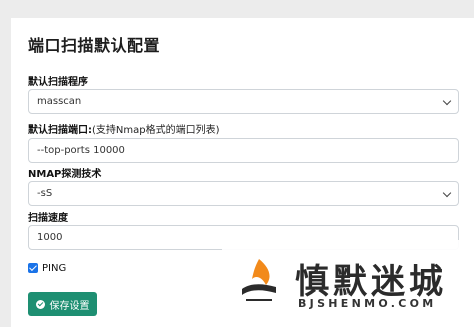  Describe the element at coordinates (243, 193) in the screenshot. I see `nmap-tech-select: -sS` at that location.